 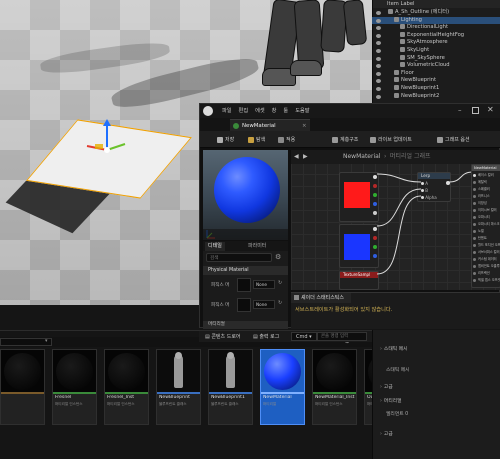 I want to click on details-search-input, so click(x=239, y=258).